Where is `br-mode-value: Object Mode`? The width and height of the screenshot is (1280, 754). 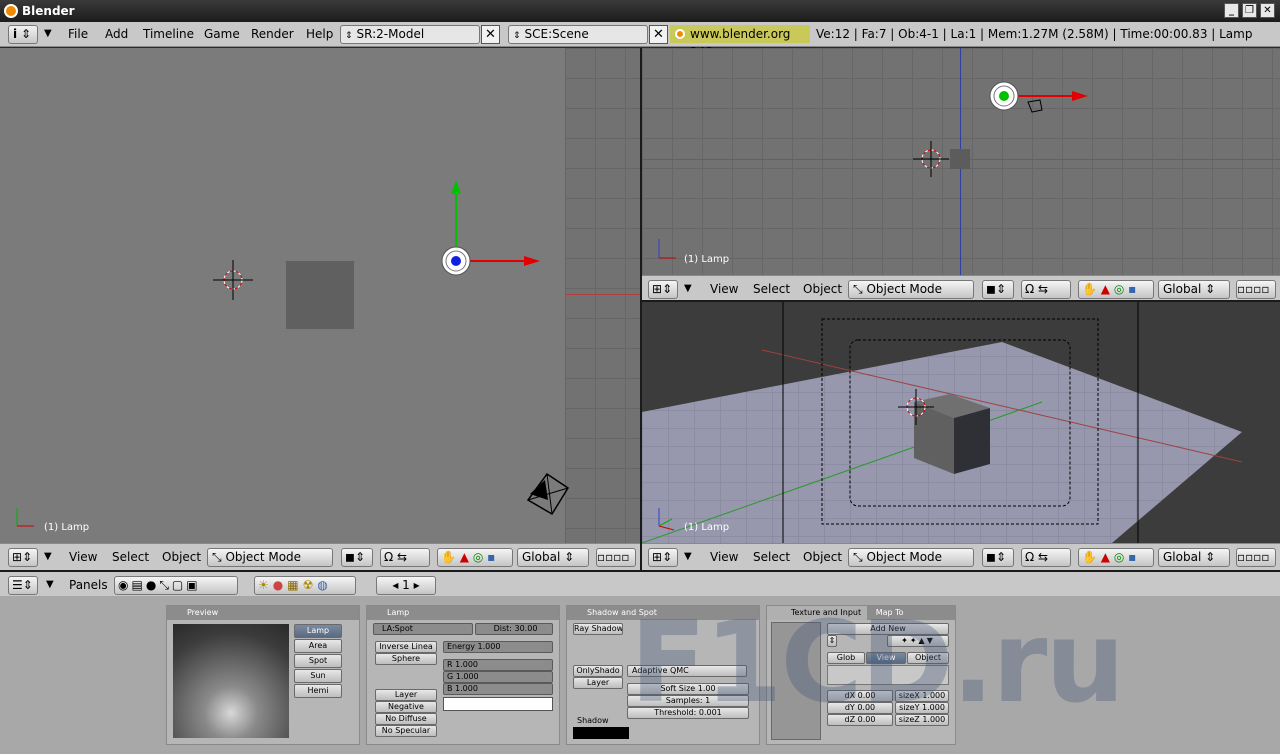 br-mode-value: Object Mode is located at coordinates (904, 557).